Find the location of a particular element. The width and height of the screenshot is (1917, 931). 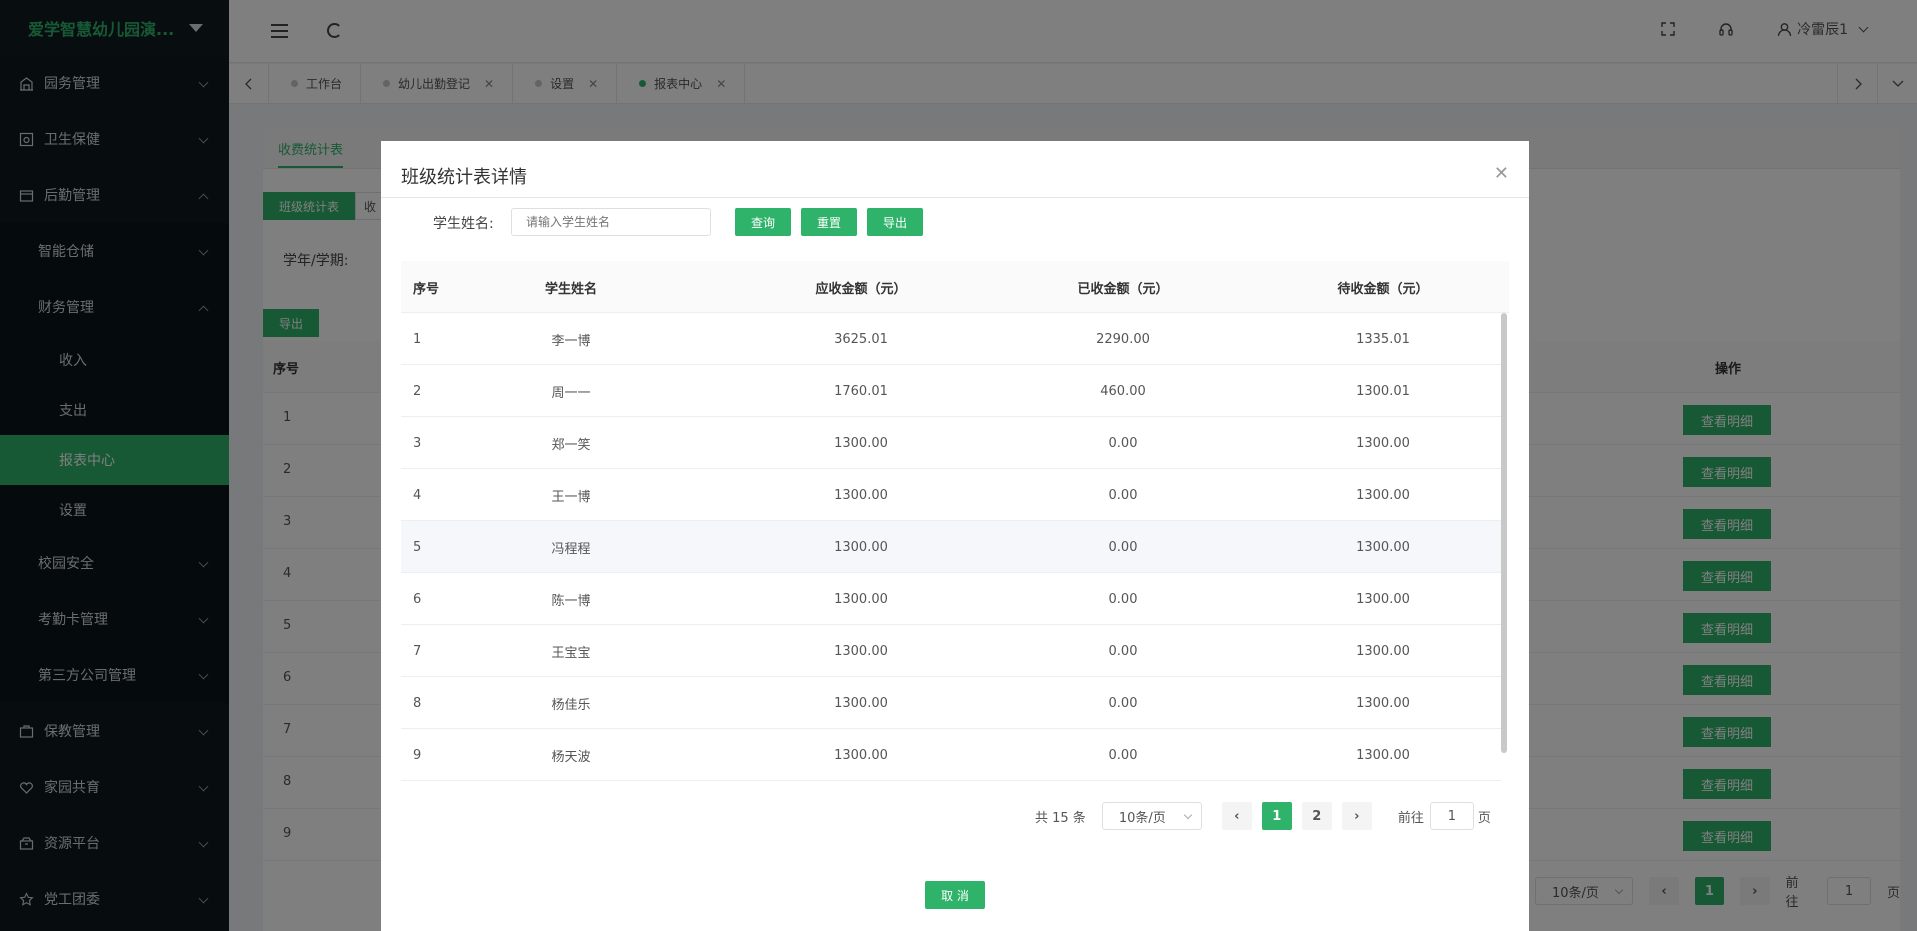

cell-student-name: 王一博 is located at coordinates (571, 497).